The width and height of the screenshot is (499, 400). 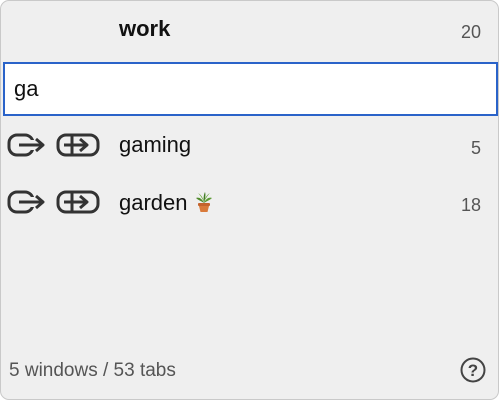 I want to click on result-row-garden: garden 18, so click(x=249, y=201).